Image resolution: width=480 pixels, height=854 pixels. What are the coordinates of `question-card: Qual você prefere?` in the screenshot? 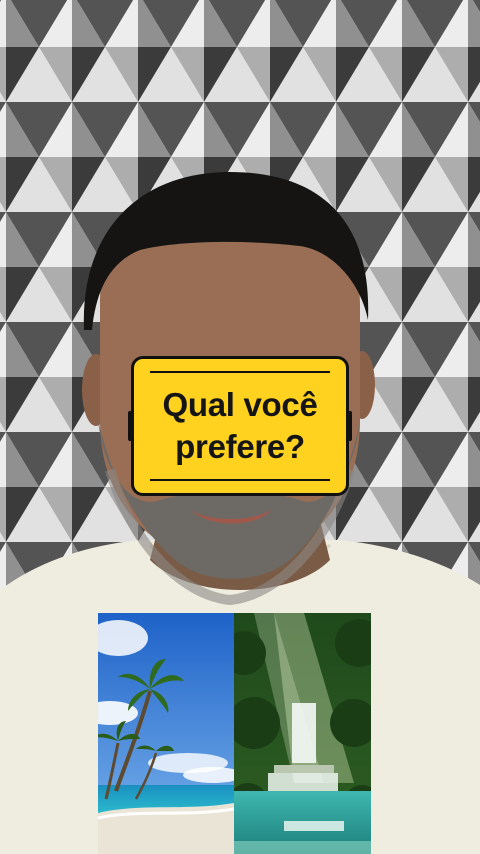 It's located at (240, 426).